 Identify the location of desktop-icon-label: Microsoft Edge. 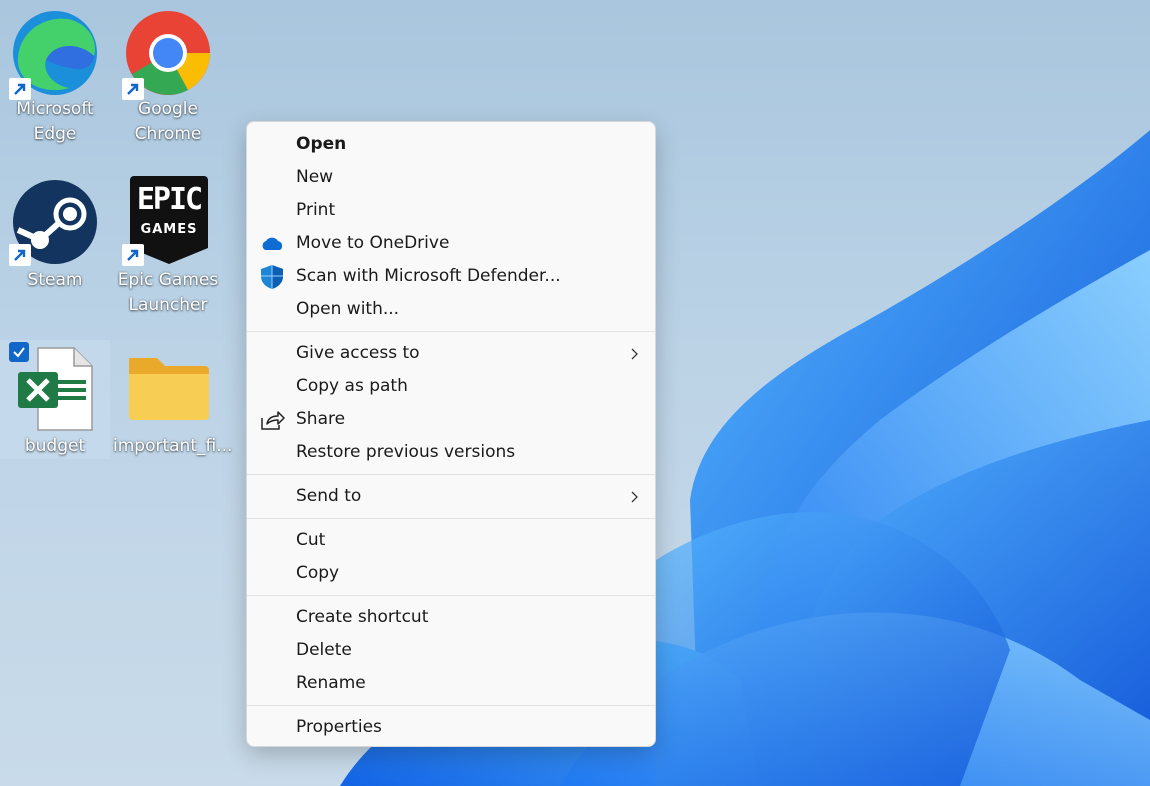
(55, 121).